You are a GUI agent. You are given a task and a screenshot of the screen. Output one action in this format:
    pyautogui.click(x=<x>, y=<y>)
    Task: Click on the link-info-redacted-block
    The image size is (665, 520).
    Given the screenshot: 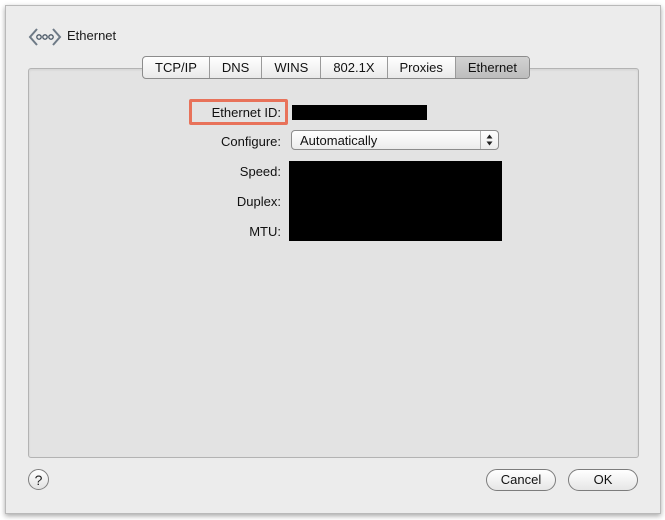 What is the action you would take?
    pyautogui.click(x=395, y=201)
    